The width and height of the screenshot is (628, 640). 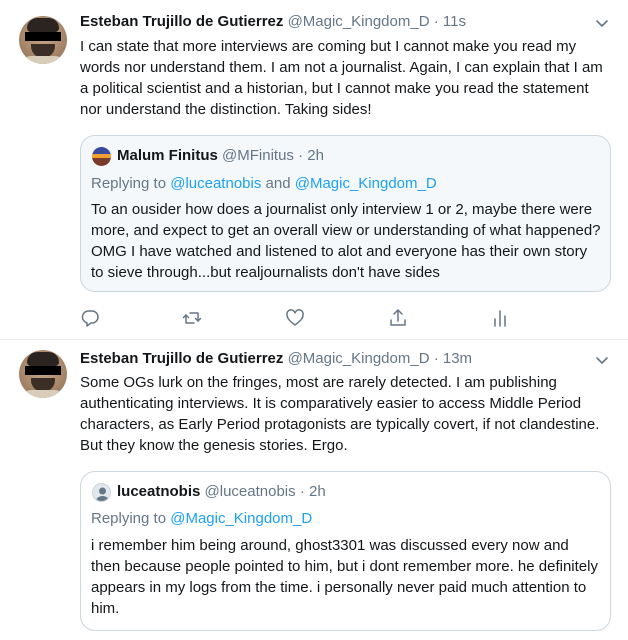 I want to click on reply-icon, so click(x=90, y=318).